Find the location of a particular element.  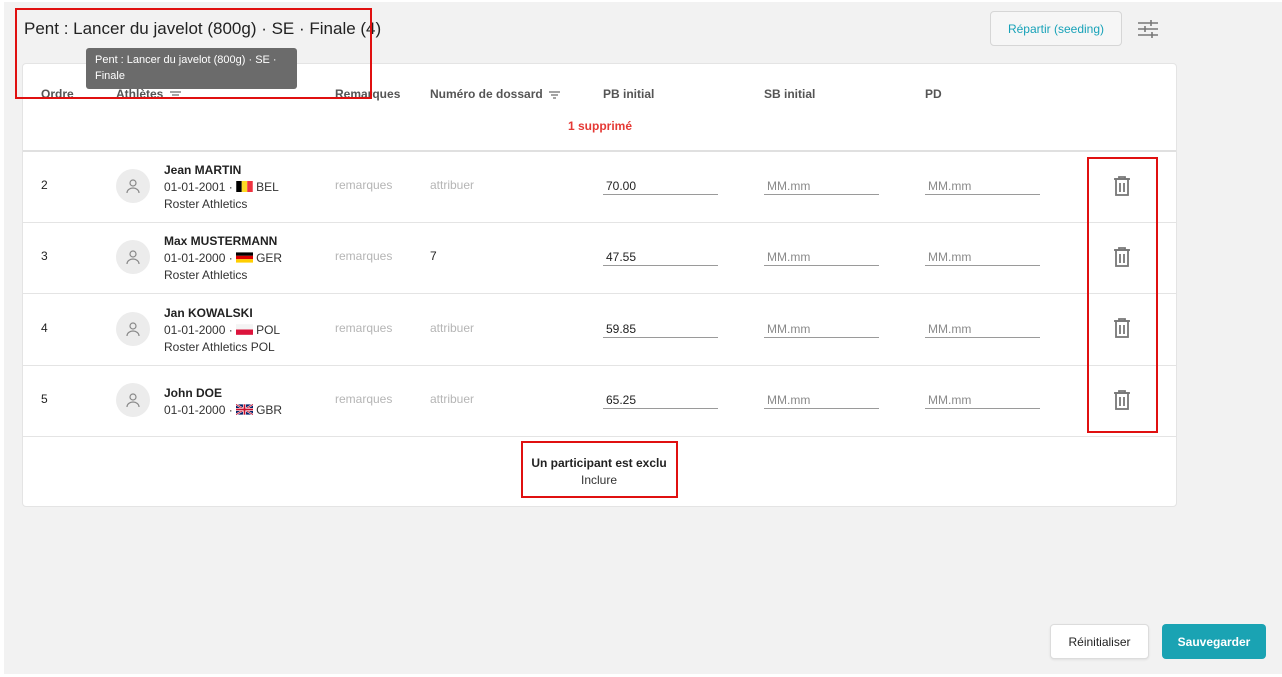

athlete-name: Jean MARTIN is located at coordinates (203, 170).